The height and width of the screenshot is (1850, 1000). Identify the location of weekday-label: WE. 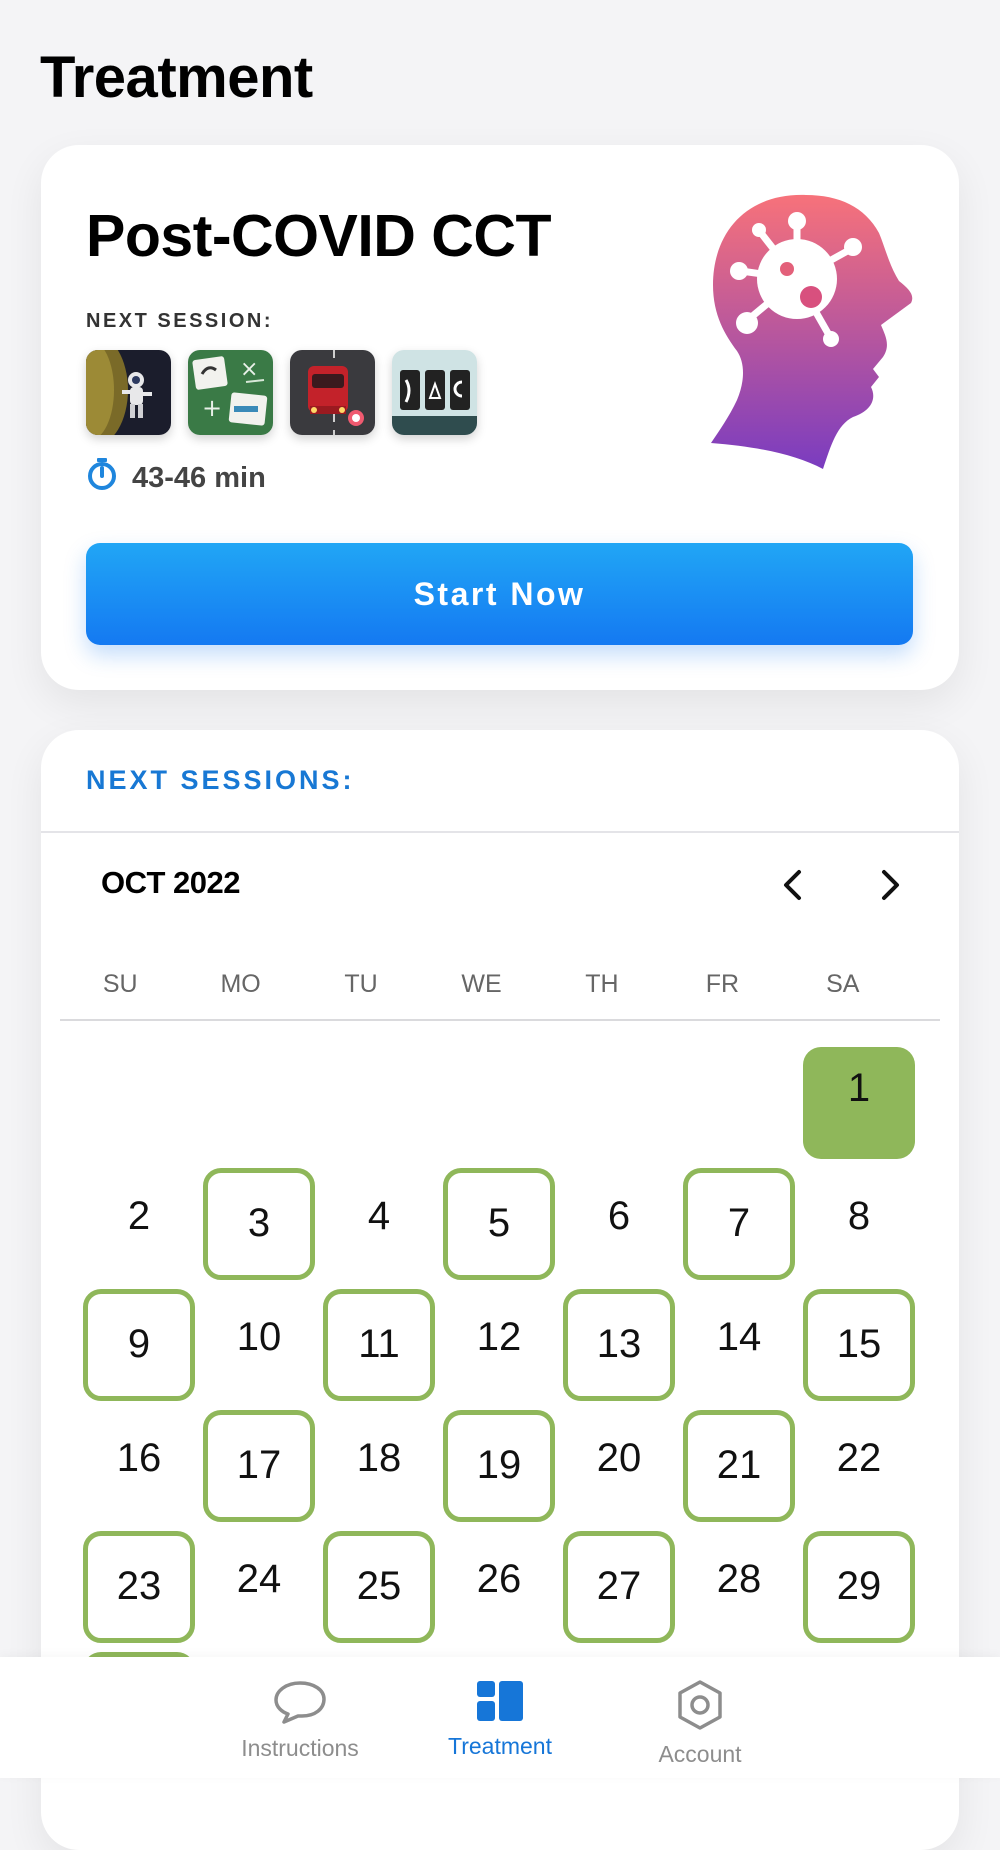
(481, 984).